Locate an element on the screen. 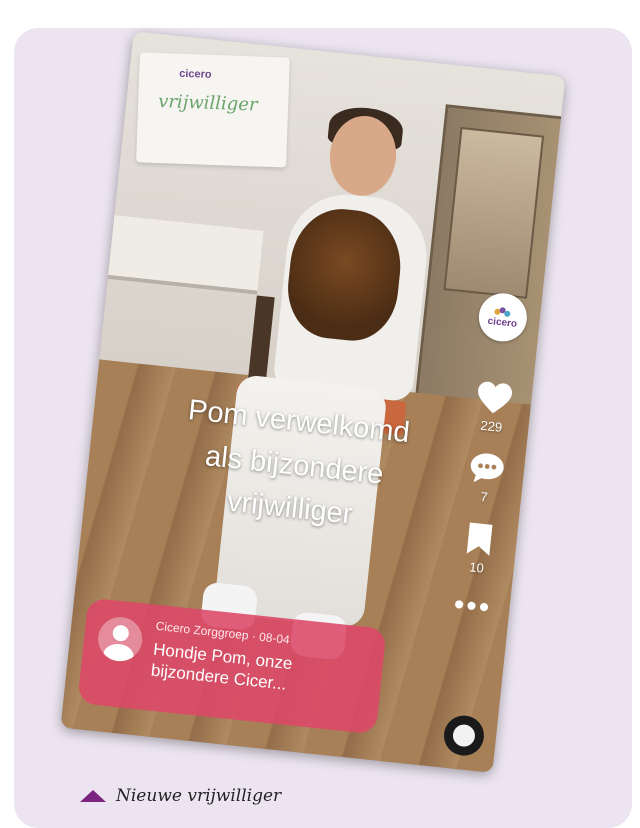  cloth-brand-text: cicero is located at coordinates (195, 74).